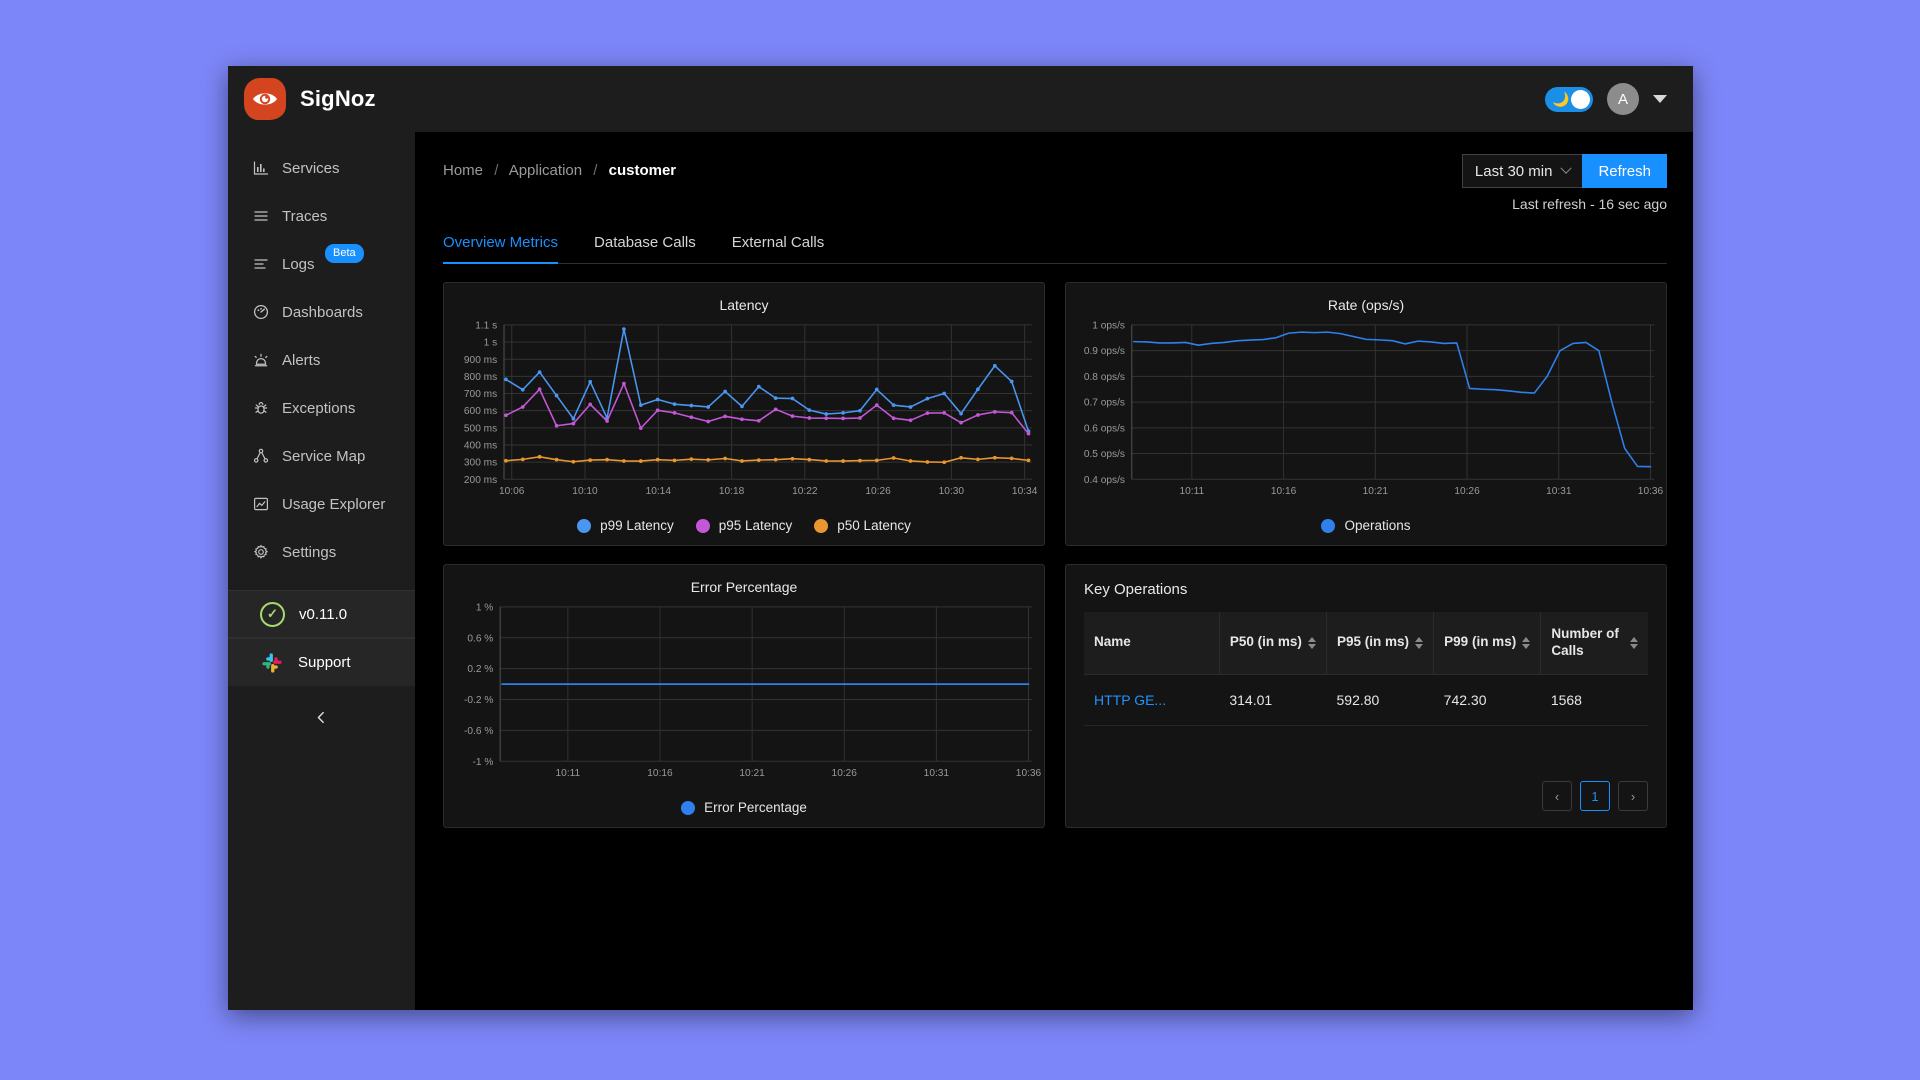  What do you see at coordinates (1623, 99) in the screenshot?
I see `avatar: A` at bounding box center [1623, 99].